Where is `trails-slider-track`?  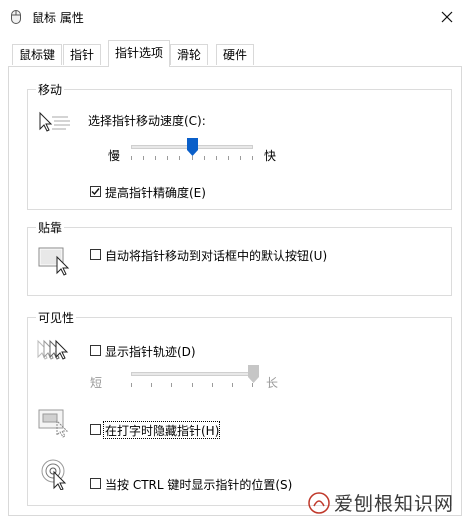
trails-slider-track is located at coordinates (192, 374).